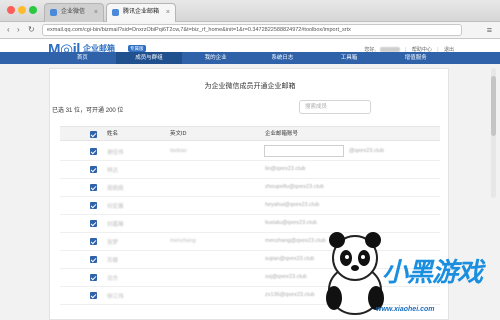 This screenshot has width=500, height=320. What do you see at coordinates (120, 111) in the screenshot?
I see `count-suffix: 位` at bounding box center [120, 111].